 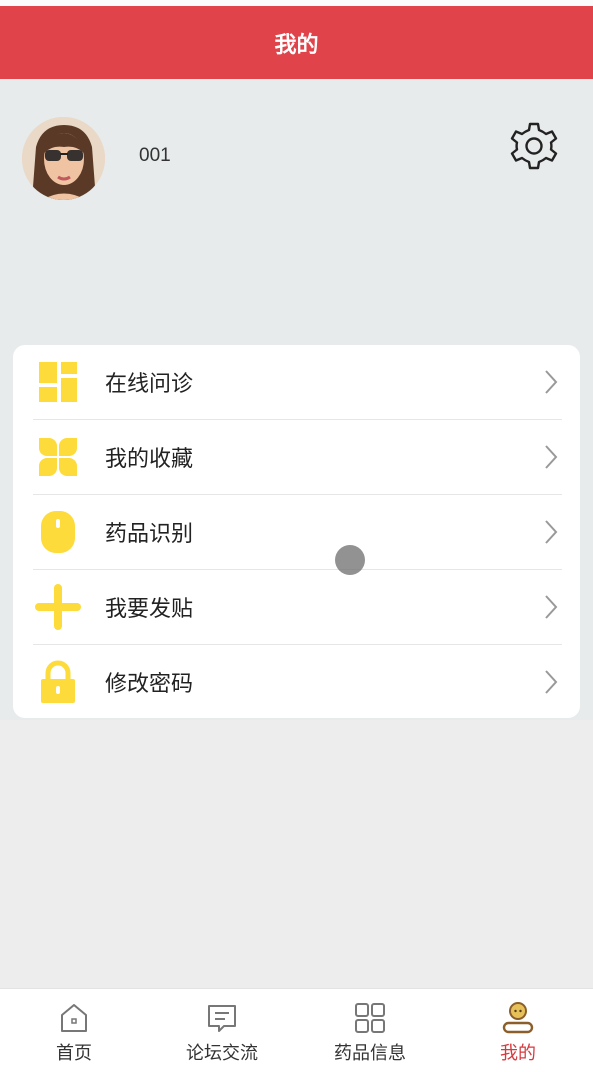 What do you see at coordinates (222, 1053) in the screenshot?
I see `tab-label: 论坛交流` at bounding box center [222, 1053].